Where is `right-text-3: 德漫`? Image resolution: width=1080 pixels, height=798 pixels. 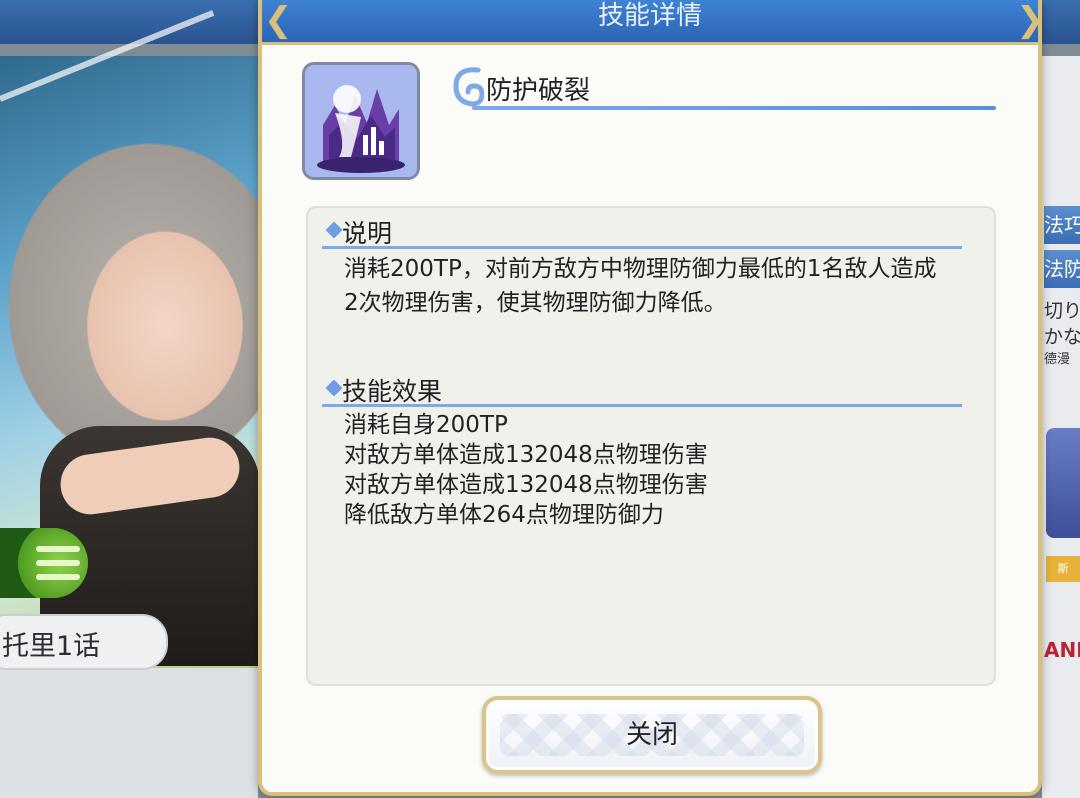 right-text-3: 德漫 is located at coordinates (1057, 359).